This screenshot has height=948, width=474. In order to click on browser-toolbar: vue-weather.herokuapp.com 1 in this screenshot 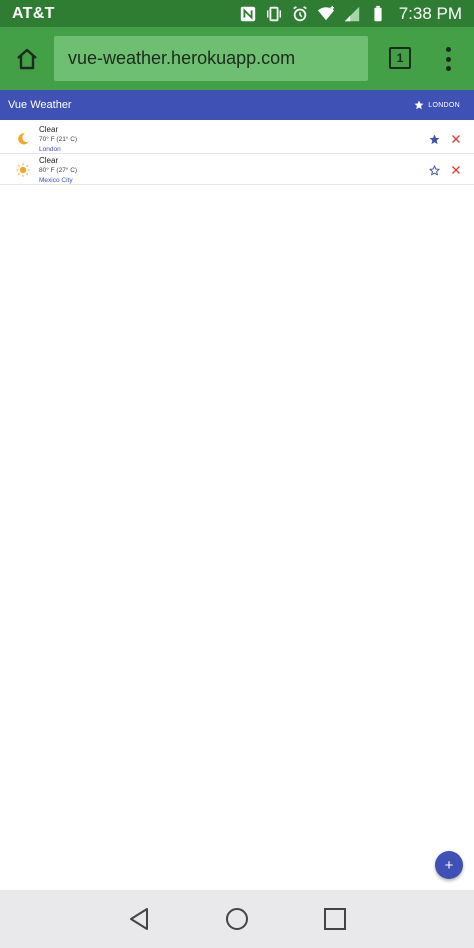, I will do `click(237, 58)`.